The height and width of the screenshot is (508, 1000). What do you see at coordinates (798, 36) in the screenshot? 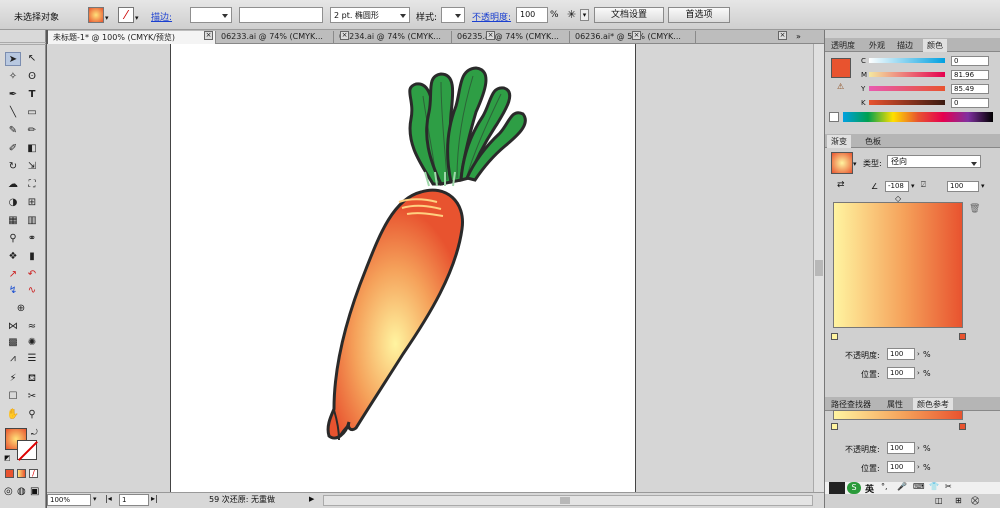
I see `tabs-overflow-icon: »` at bounding box center [798, 36].